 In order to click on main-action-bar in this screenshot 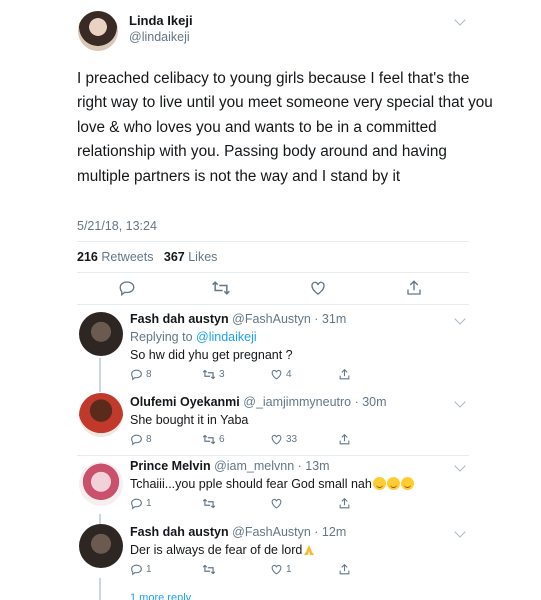, I will do `click(270, 289)`.